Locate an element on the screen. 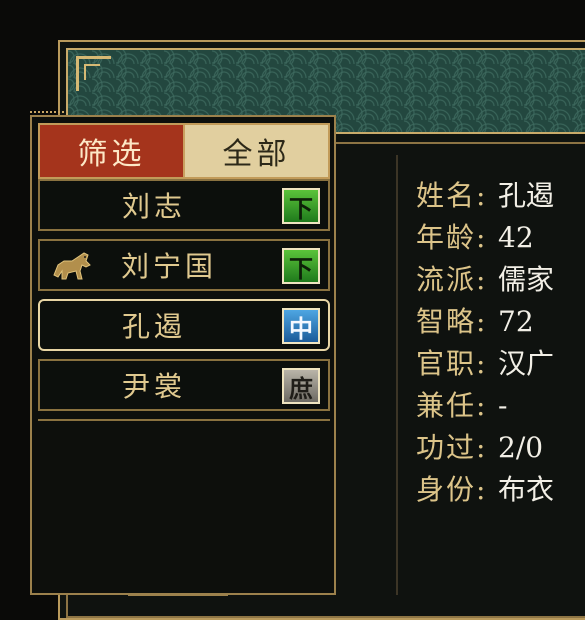 This screenshot has width=585, height=620. info-concurrent: 兼任: - is located at coordinates (462, 405).